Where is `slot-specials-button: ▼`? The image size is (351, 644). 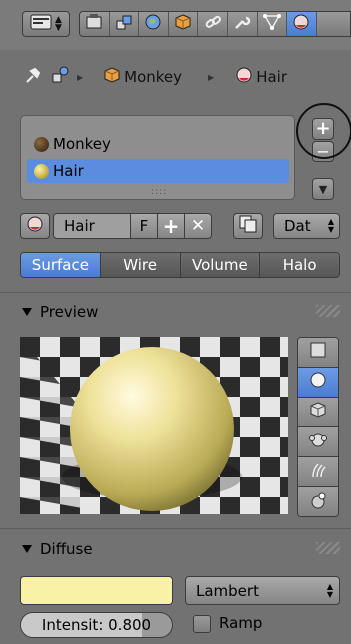 slot-specials-button: ▼ is located at coordinates (323, 189).